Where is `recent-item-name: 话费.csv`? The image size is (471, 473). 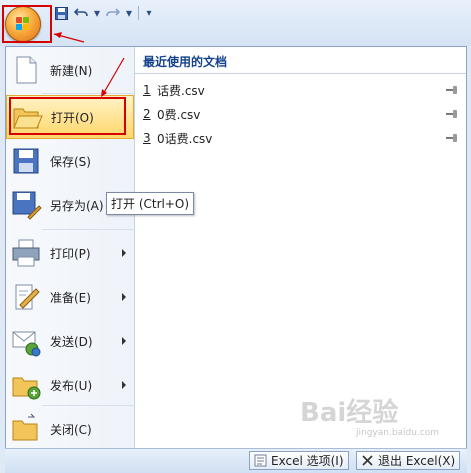
recent-item-name: 话费.csv is located at coordinates (181, 90).